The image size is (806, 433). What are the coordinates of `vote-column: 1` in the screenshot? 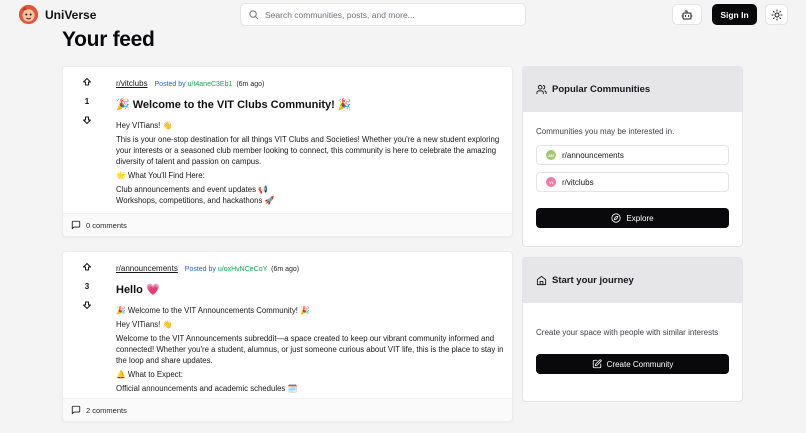 It's located at (87, 142).